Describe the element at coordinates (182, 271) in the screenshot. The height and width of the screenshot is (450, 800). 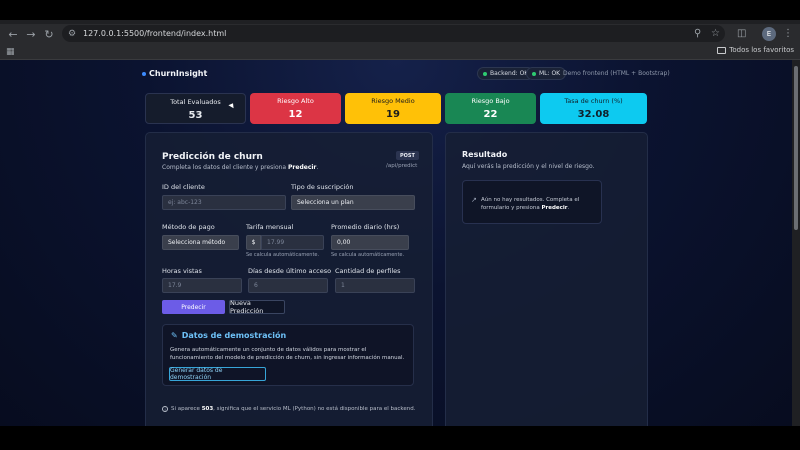
I see `hours-label: Horas vistas` at that location.